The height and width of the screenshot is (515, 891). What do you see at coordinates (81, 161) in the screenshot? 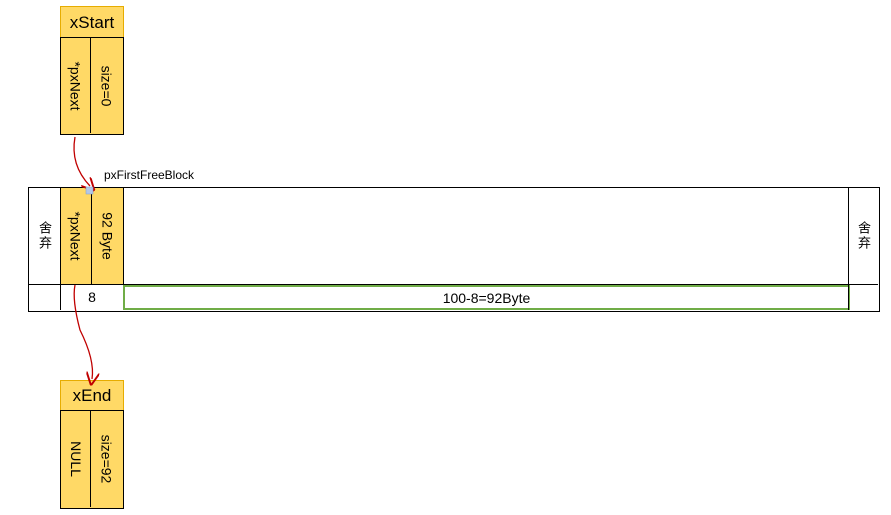
I see `start-next-arrow` at bounding box center [81, 161].